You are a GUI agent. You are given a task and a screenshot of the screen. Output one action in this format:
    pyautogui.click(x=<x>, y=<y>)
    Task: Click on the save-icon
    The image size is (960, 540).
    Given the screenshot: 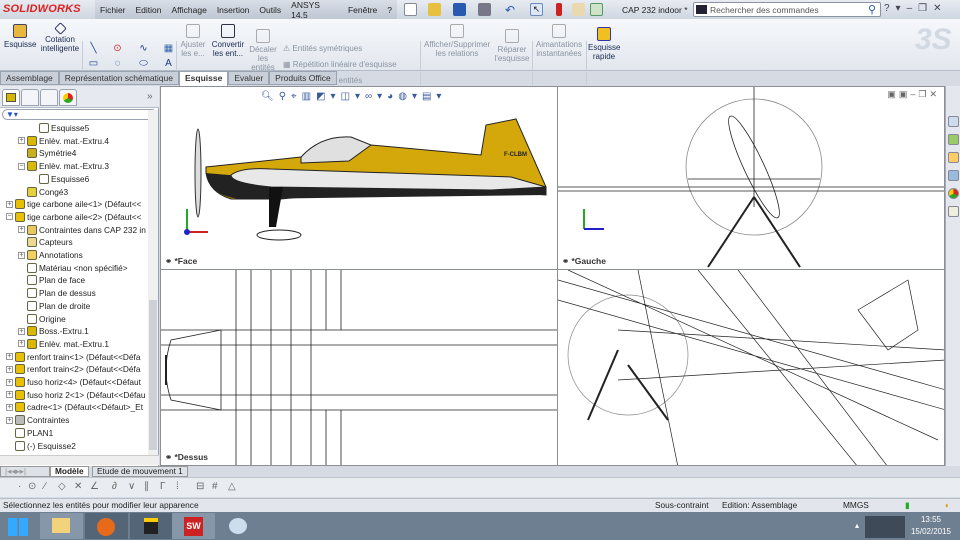 What is the action you would take?
    pyautogui.click(x=459, y=9)
    